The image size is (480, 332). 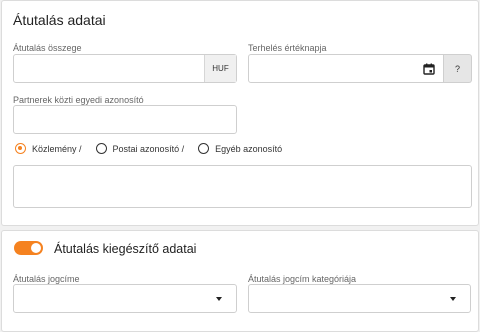 I want to click on value-date-label: Terhelés értéknapja, so click(x=287, y=48).